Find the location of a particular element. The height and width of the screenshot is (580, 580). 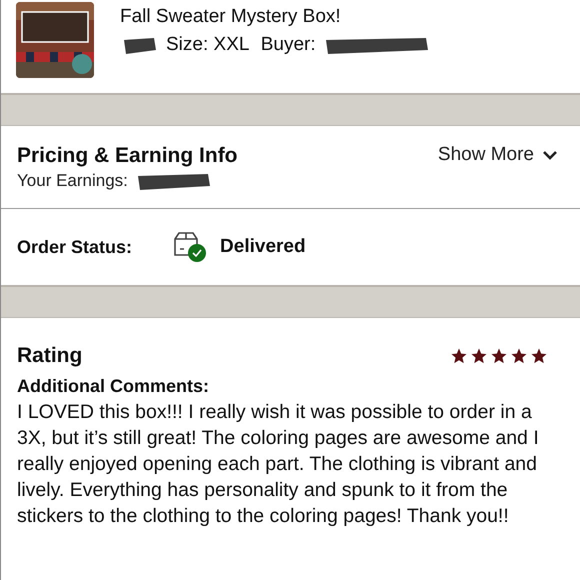

section-heading: Pricing & Earning Info is located at coordinates (127, 156).